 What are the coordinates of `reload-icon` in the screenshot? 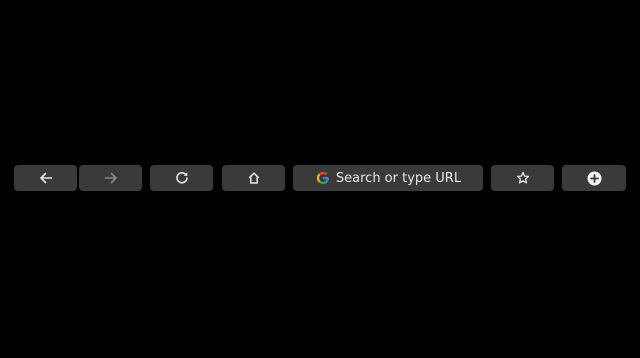 It's located at (181, 177).